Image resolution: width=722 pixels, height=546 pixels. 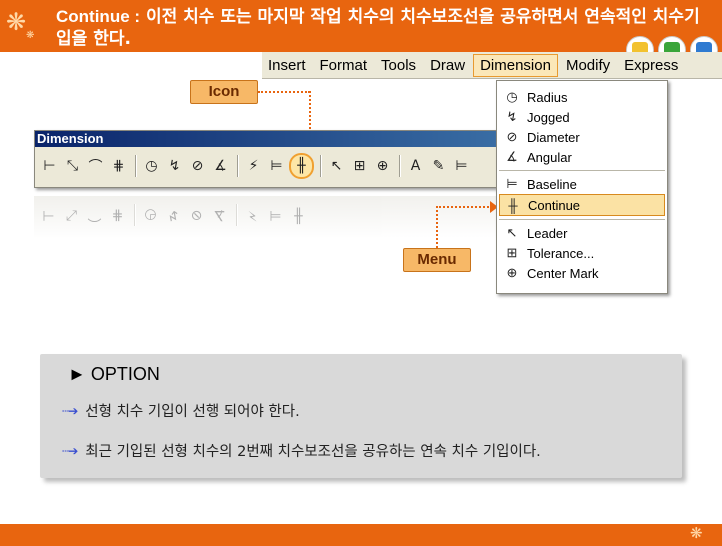 I want to click on menu-insert: Insert, so click(x=287, y=65).